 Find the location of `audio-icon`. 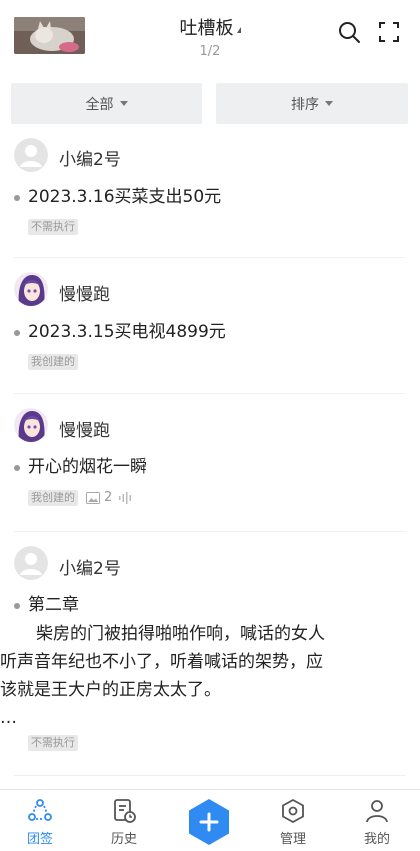

audio-icon is located at coordinates (125, 497).